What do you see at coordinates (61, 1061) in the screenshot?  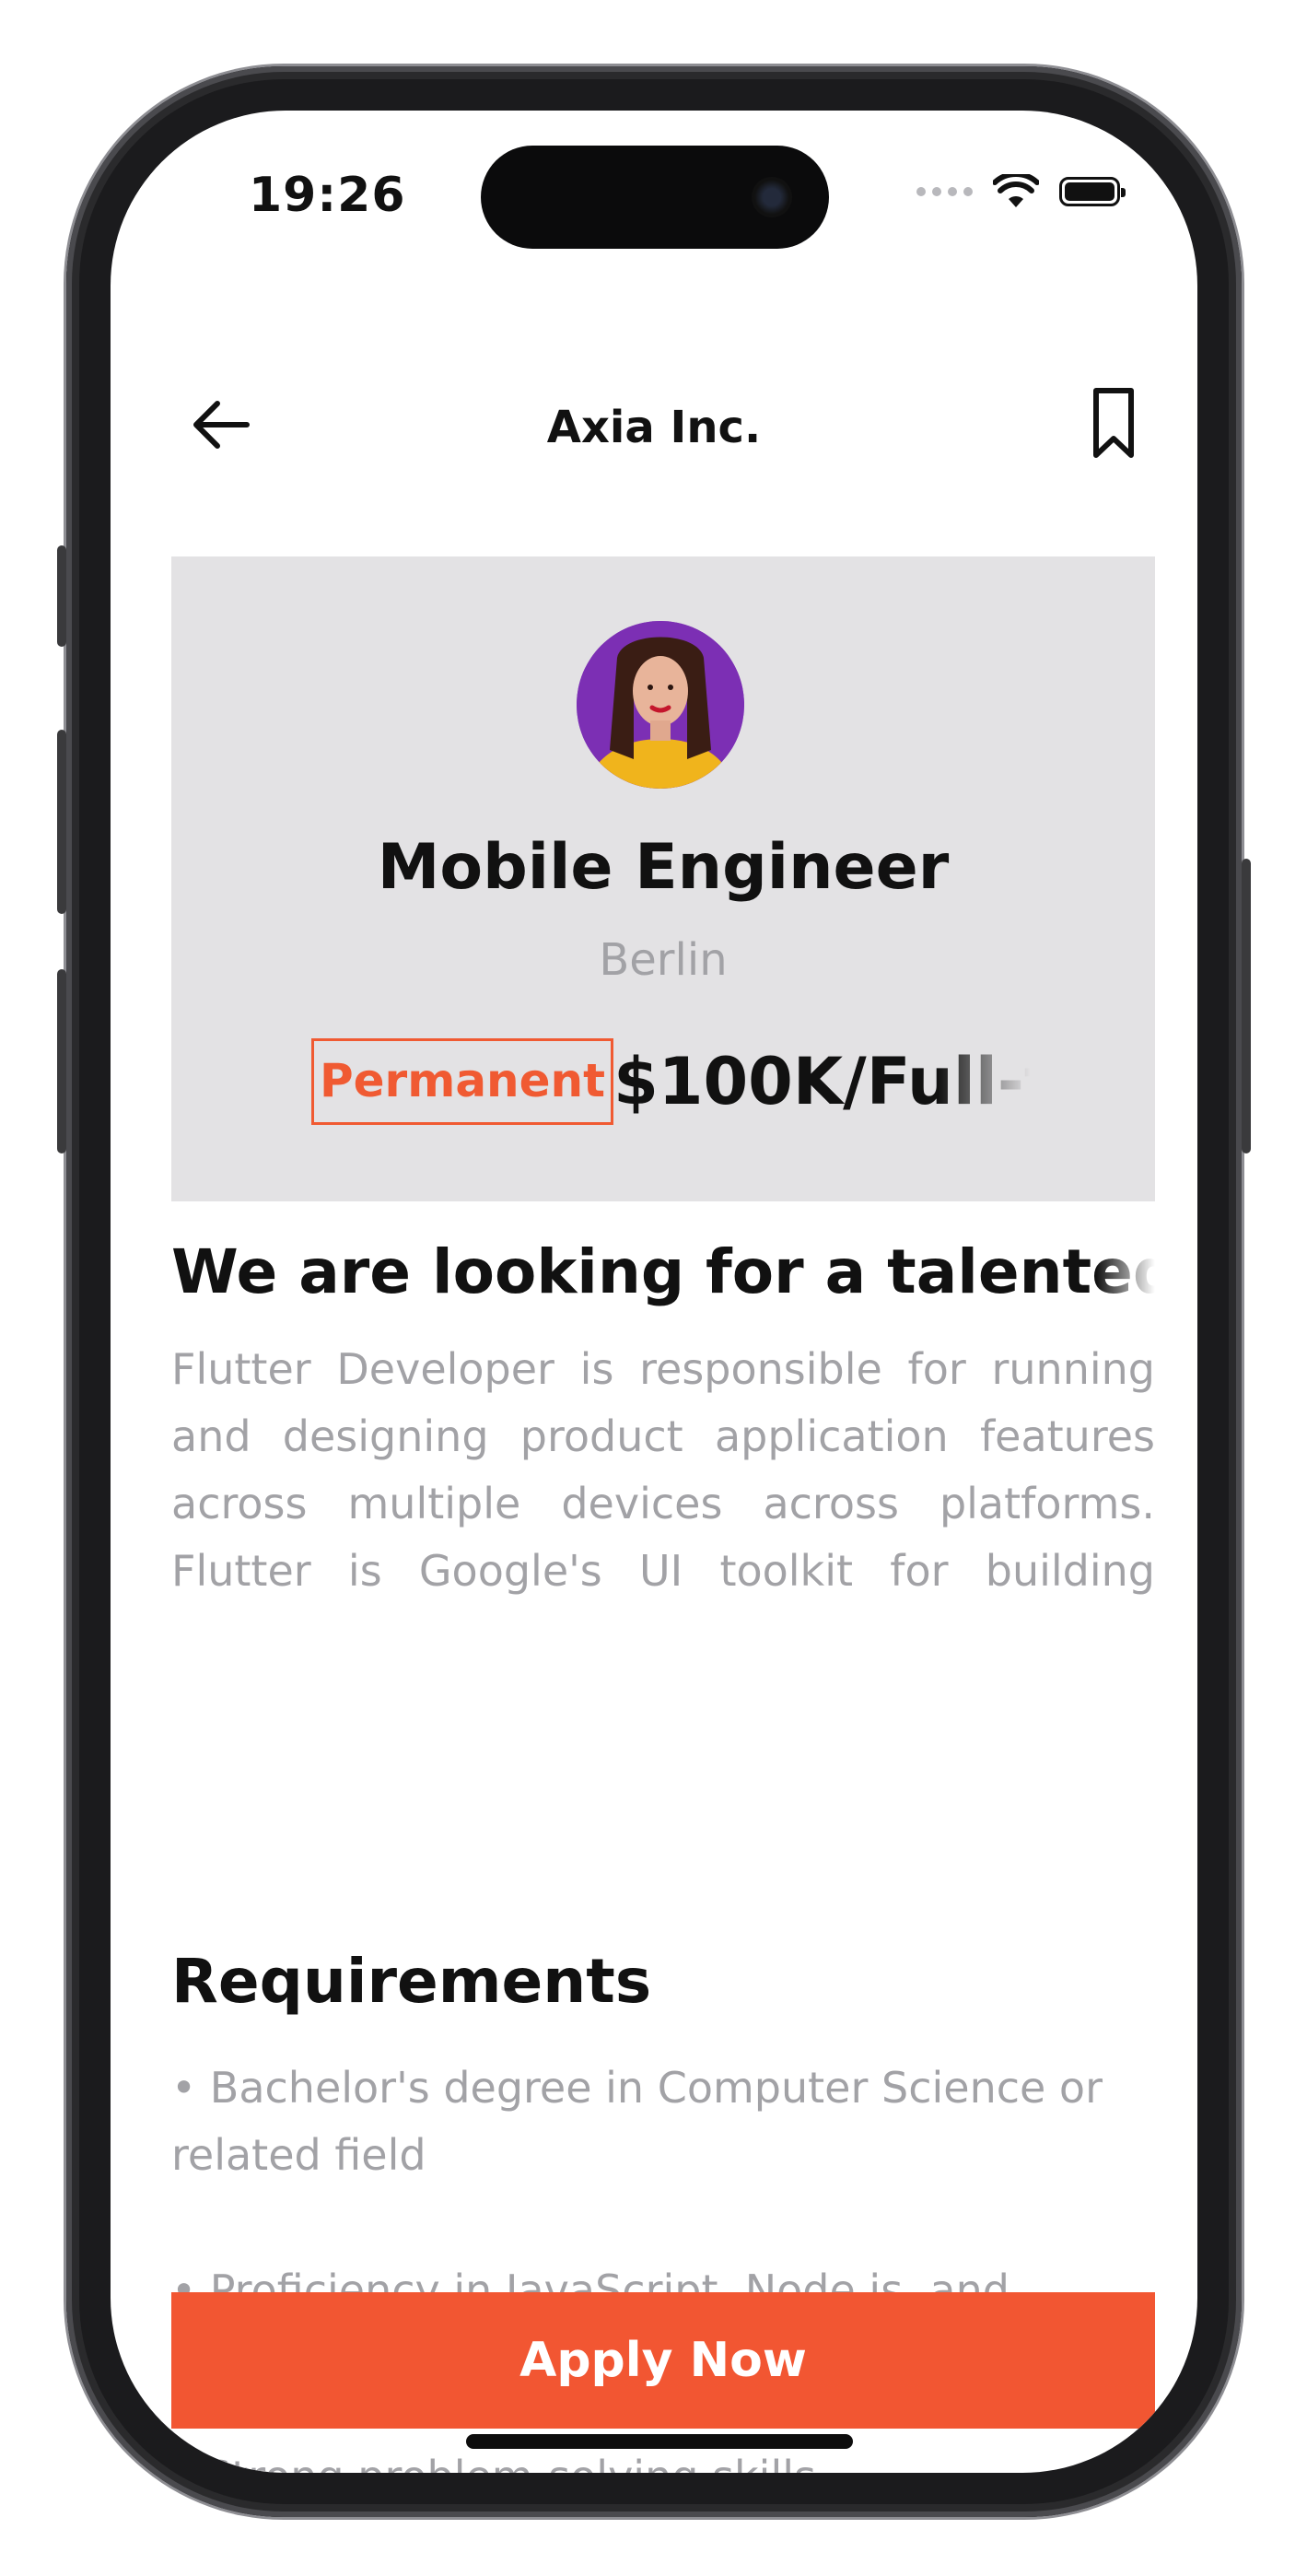 I see `volume-down-button` at bounding box center [61, 1061].